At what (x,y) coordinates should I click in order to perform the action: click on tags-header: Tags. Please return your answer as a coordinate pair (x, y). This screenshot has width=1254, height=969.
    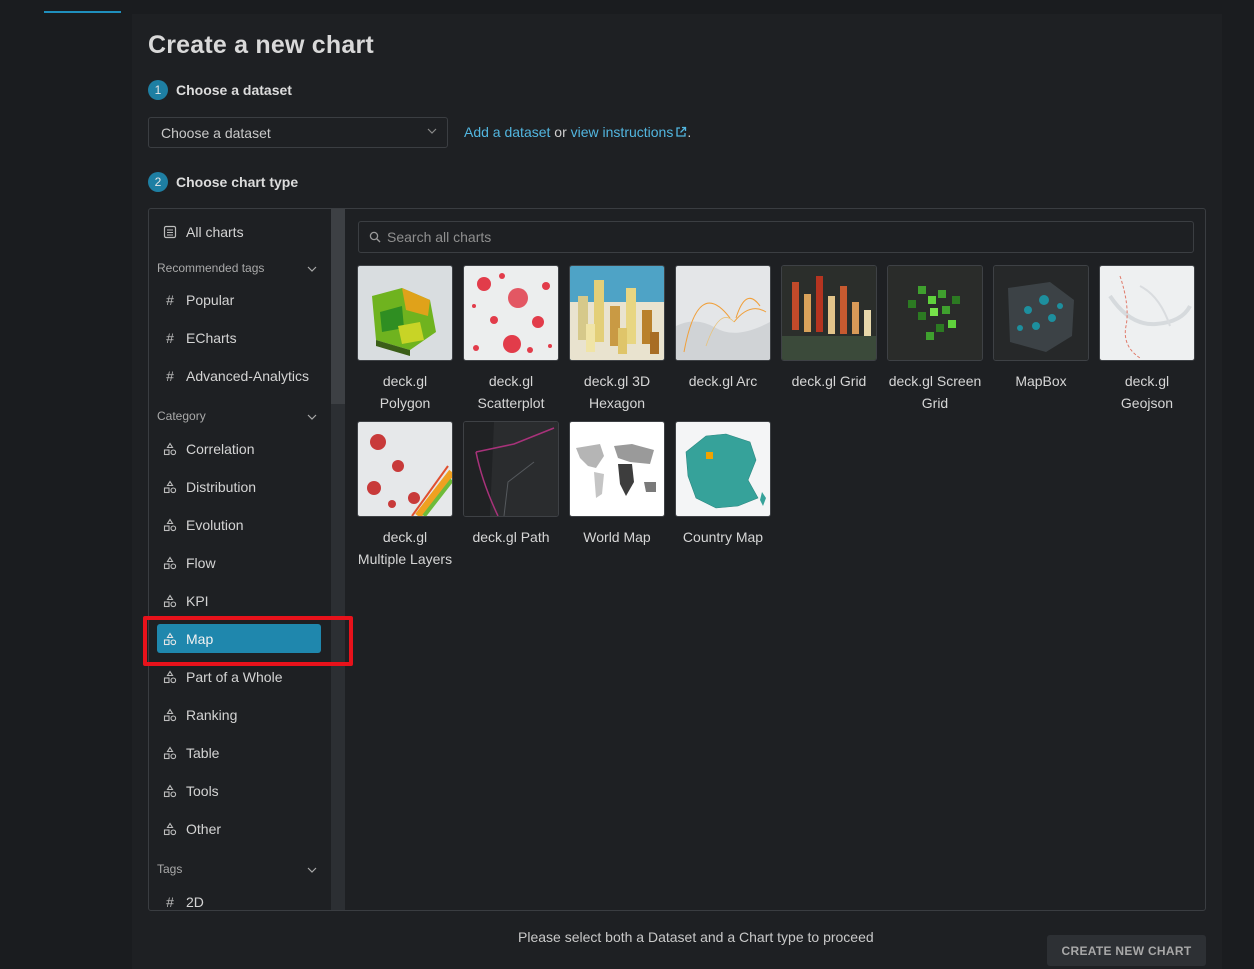
    Looking at the image, I should click on (237, 869).